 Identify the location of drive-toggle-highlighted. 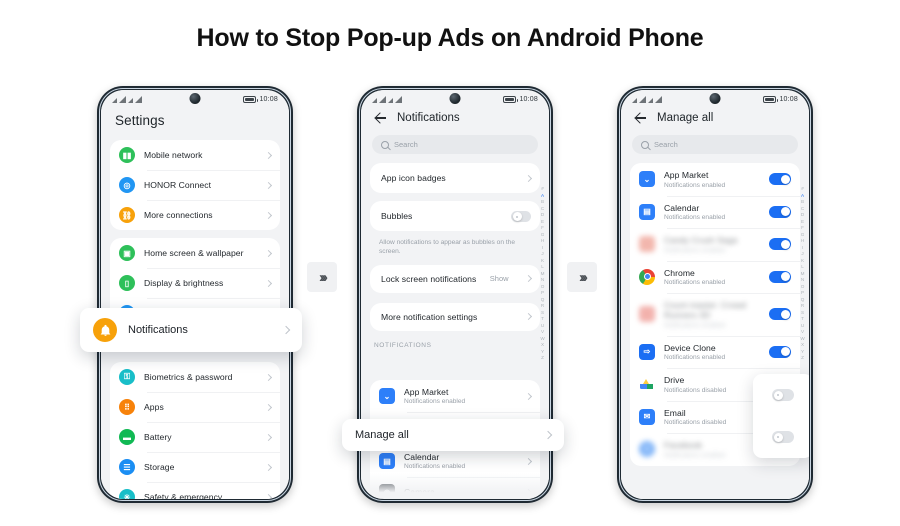
(783, 395).